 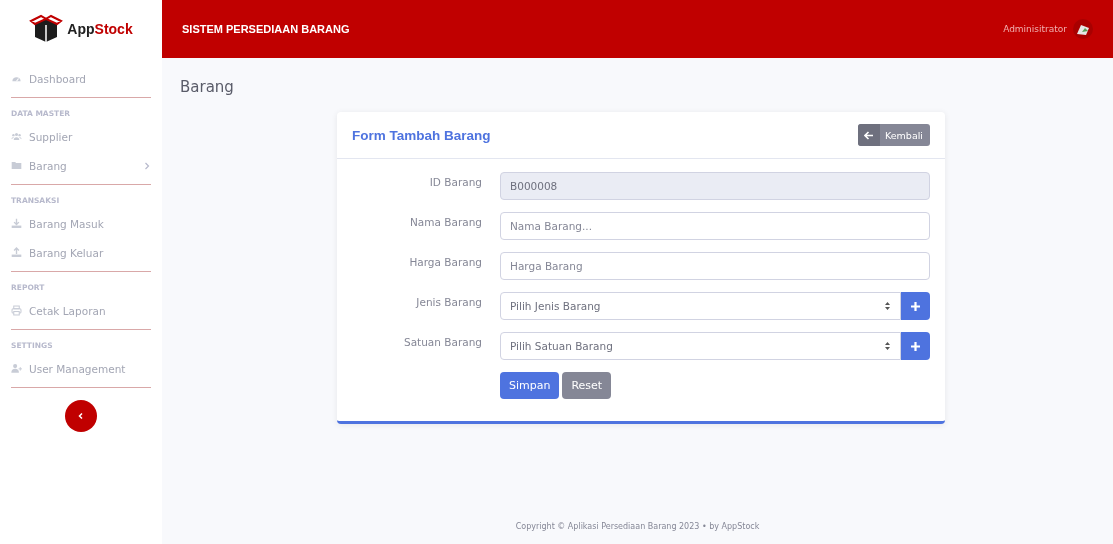 What do you see at coordinates (445, 222) in the screenshot?
I see `field-label: Nama Barang` at bounding box center [445, 222].